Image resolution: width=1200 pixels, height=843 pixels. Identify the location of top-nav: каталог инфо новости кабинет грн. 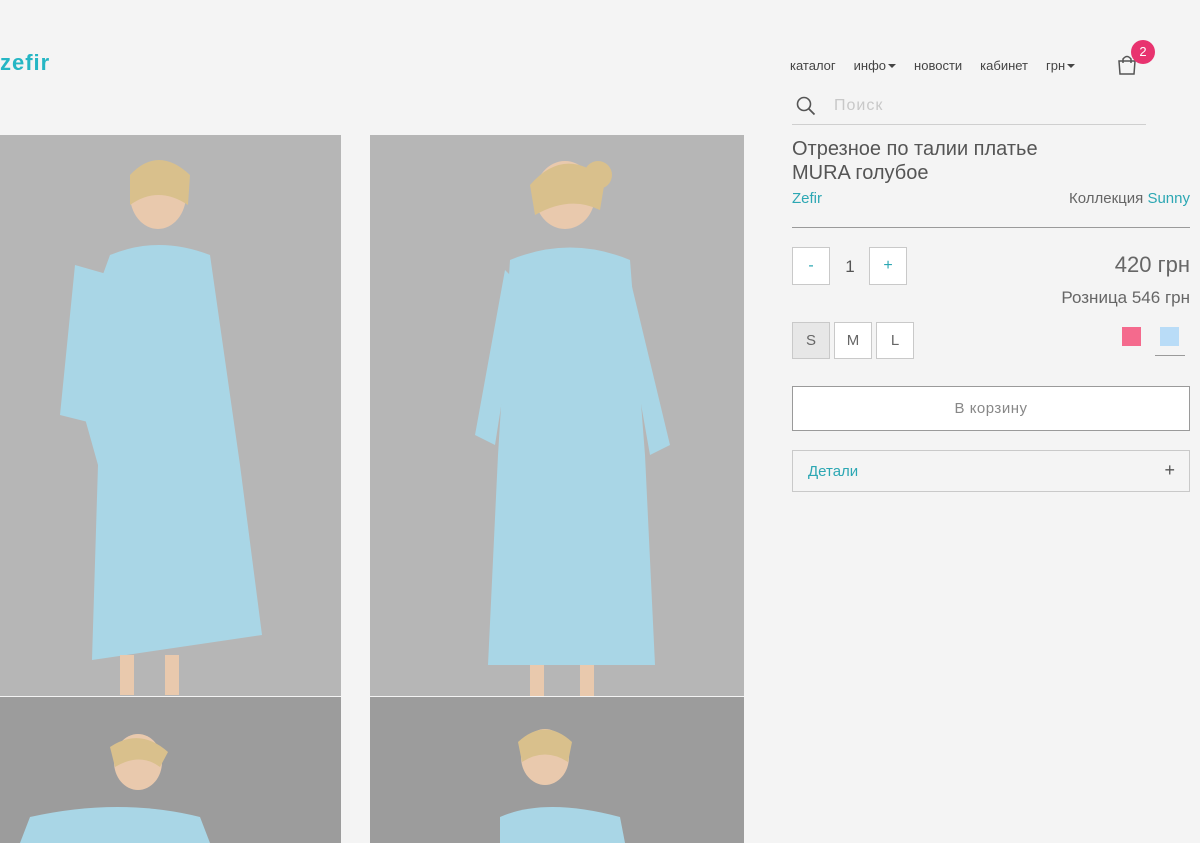
(941, 65).